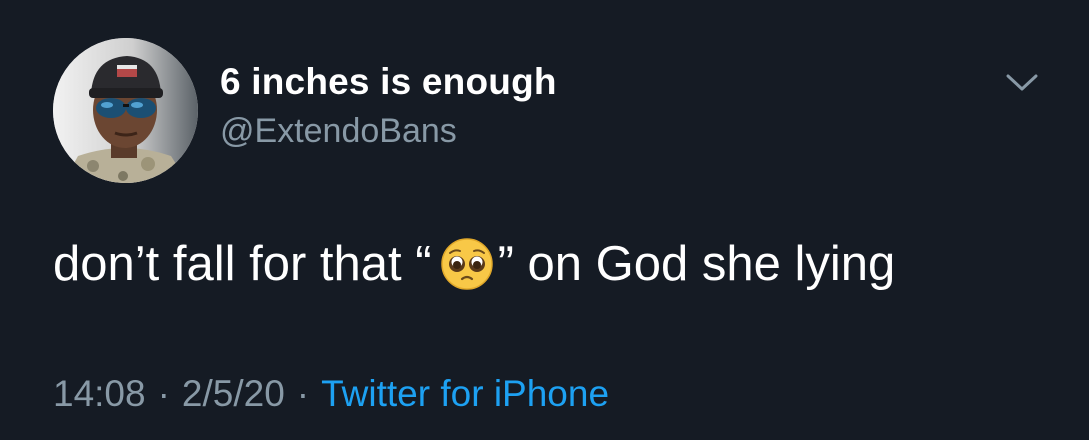  I want to click on display-name: 6 inches is enough, so click(388, 82).